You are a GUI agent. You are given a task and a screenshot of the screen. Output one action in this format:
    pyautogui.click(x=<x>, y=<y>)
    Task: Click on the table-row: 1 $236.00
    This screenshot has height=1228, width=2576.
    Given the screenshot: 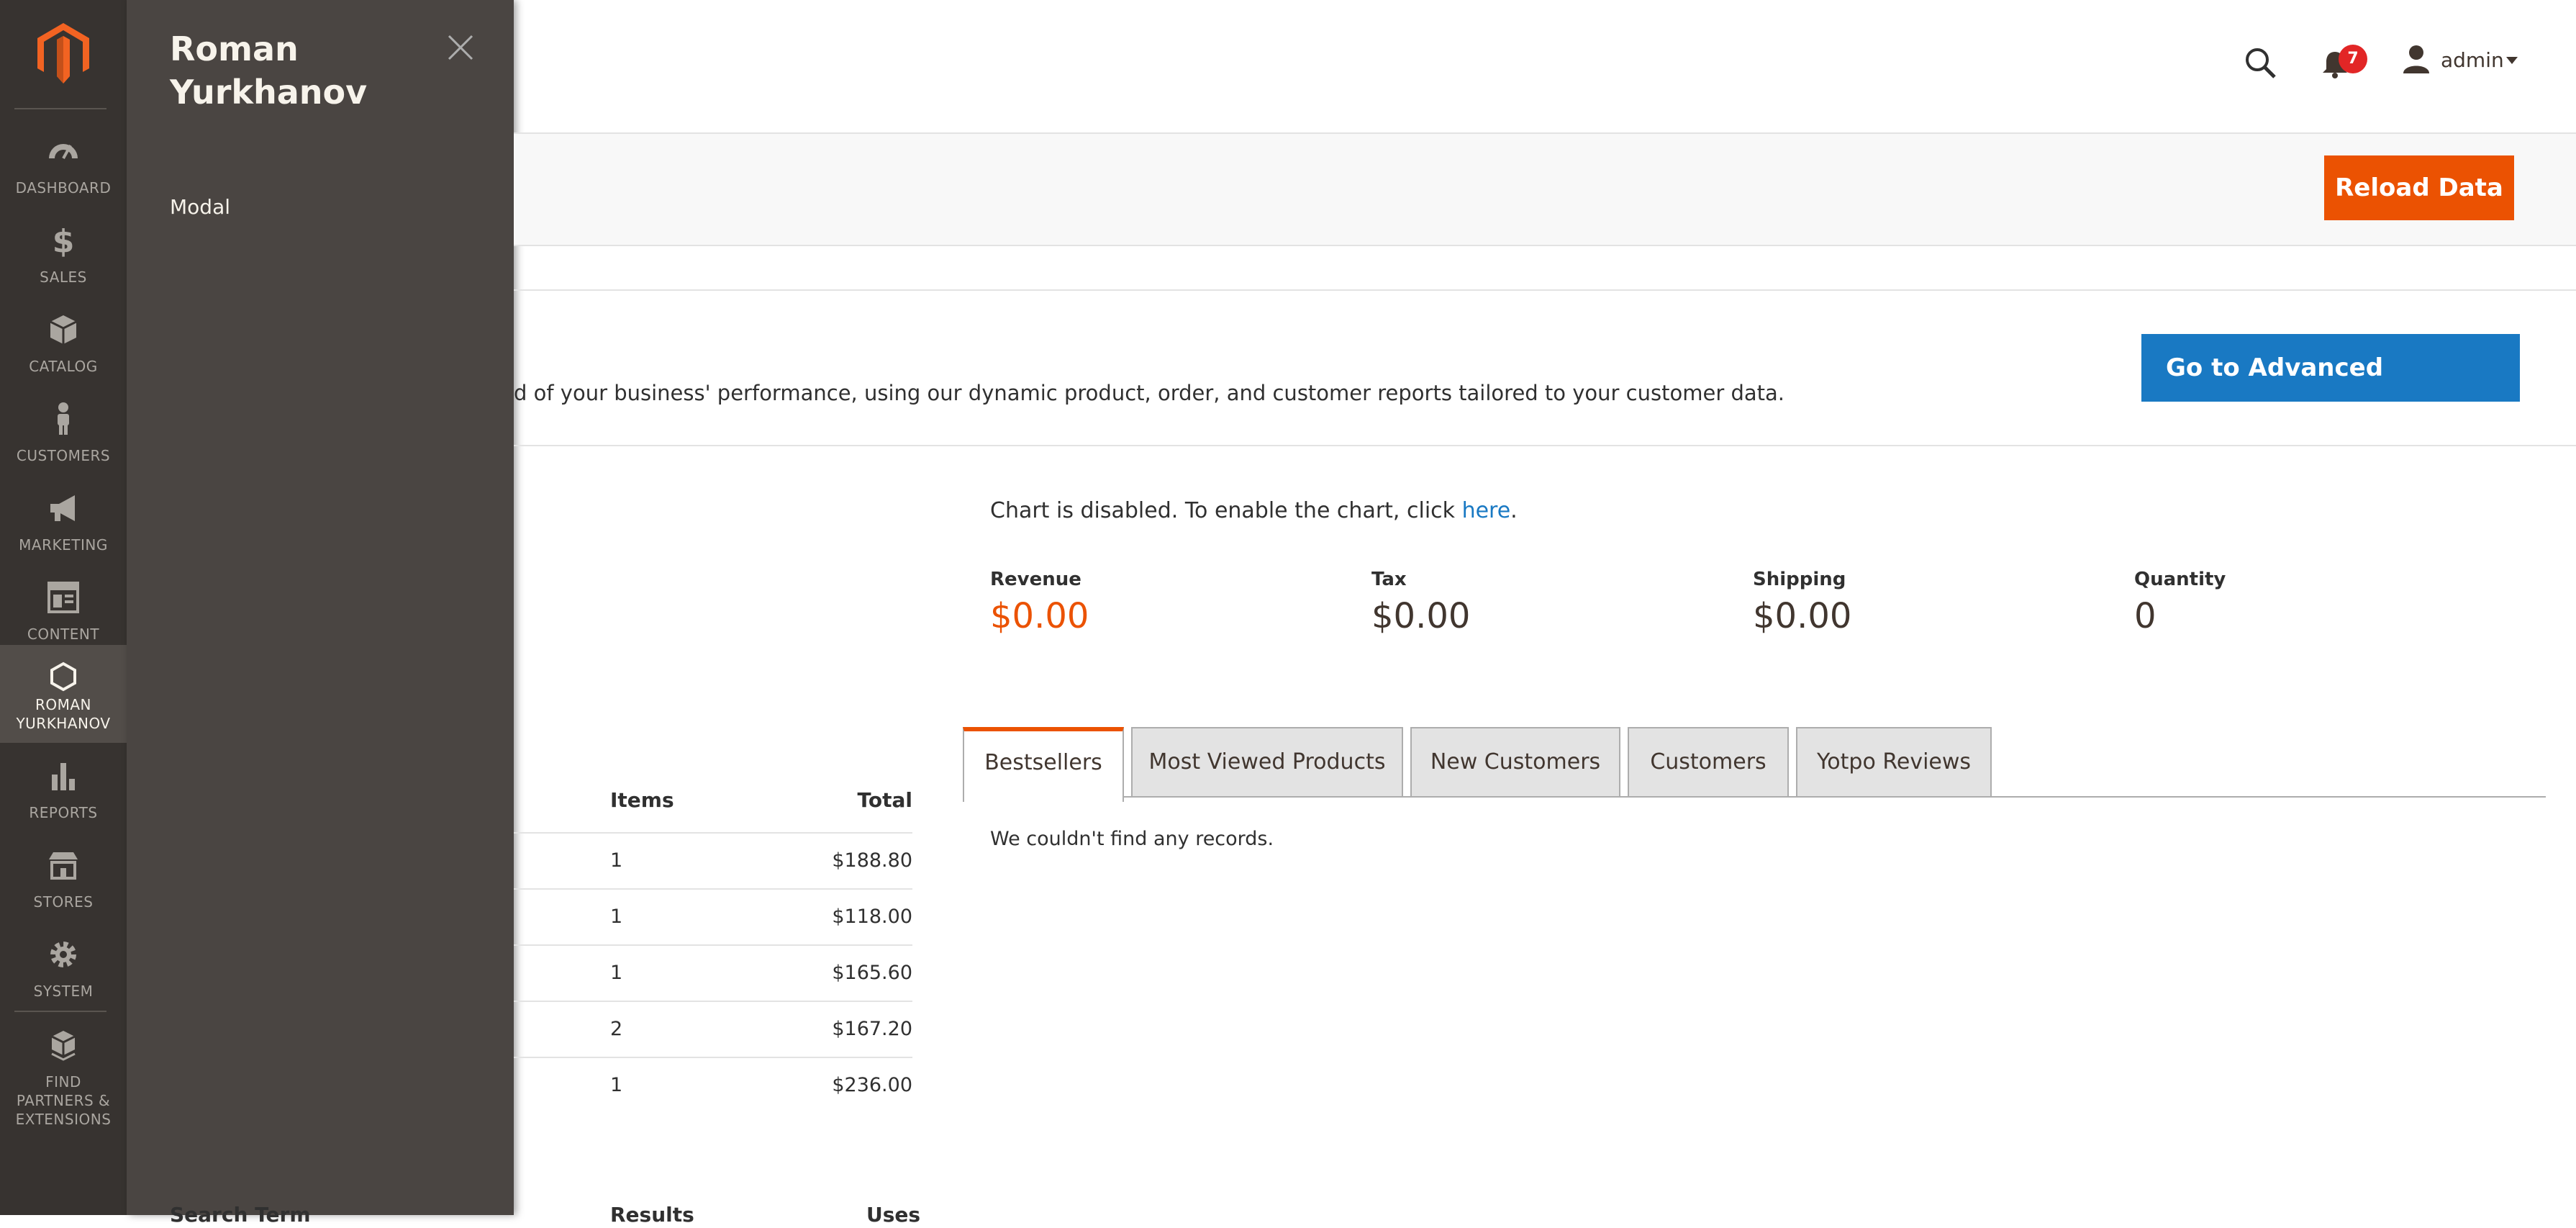 What is the action you would take?
    pyautogui.click(x=713, y=1085)
    